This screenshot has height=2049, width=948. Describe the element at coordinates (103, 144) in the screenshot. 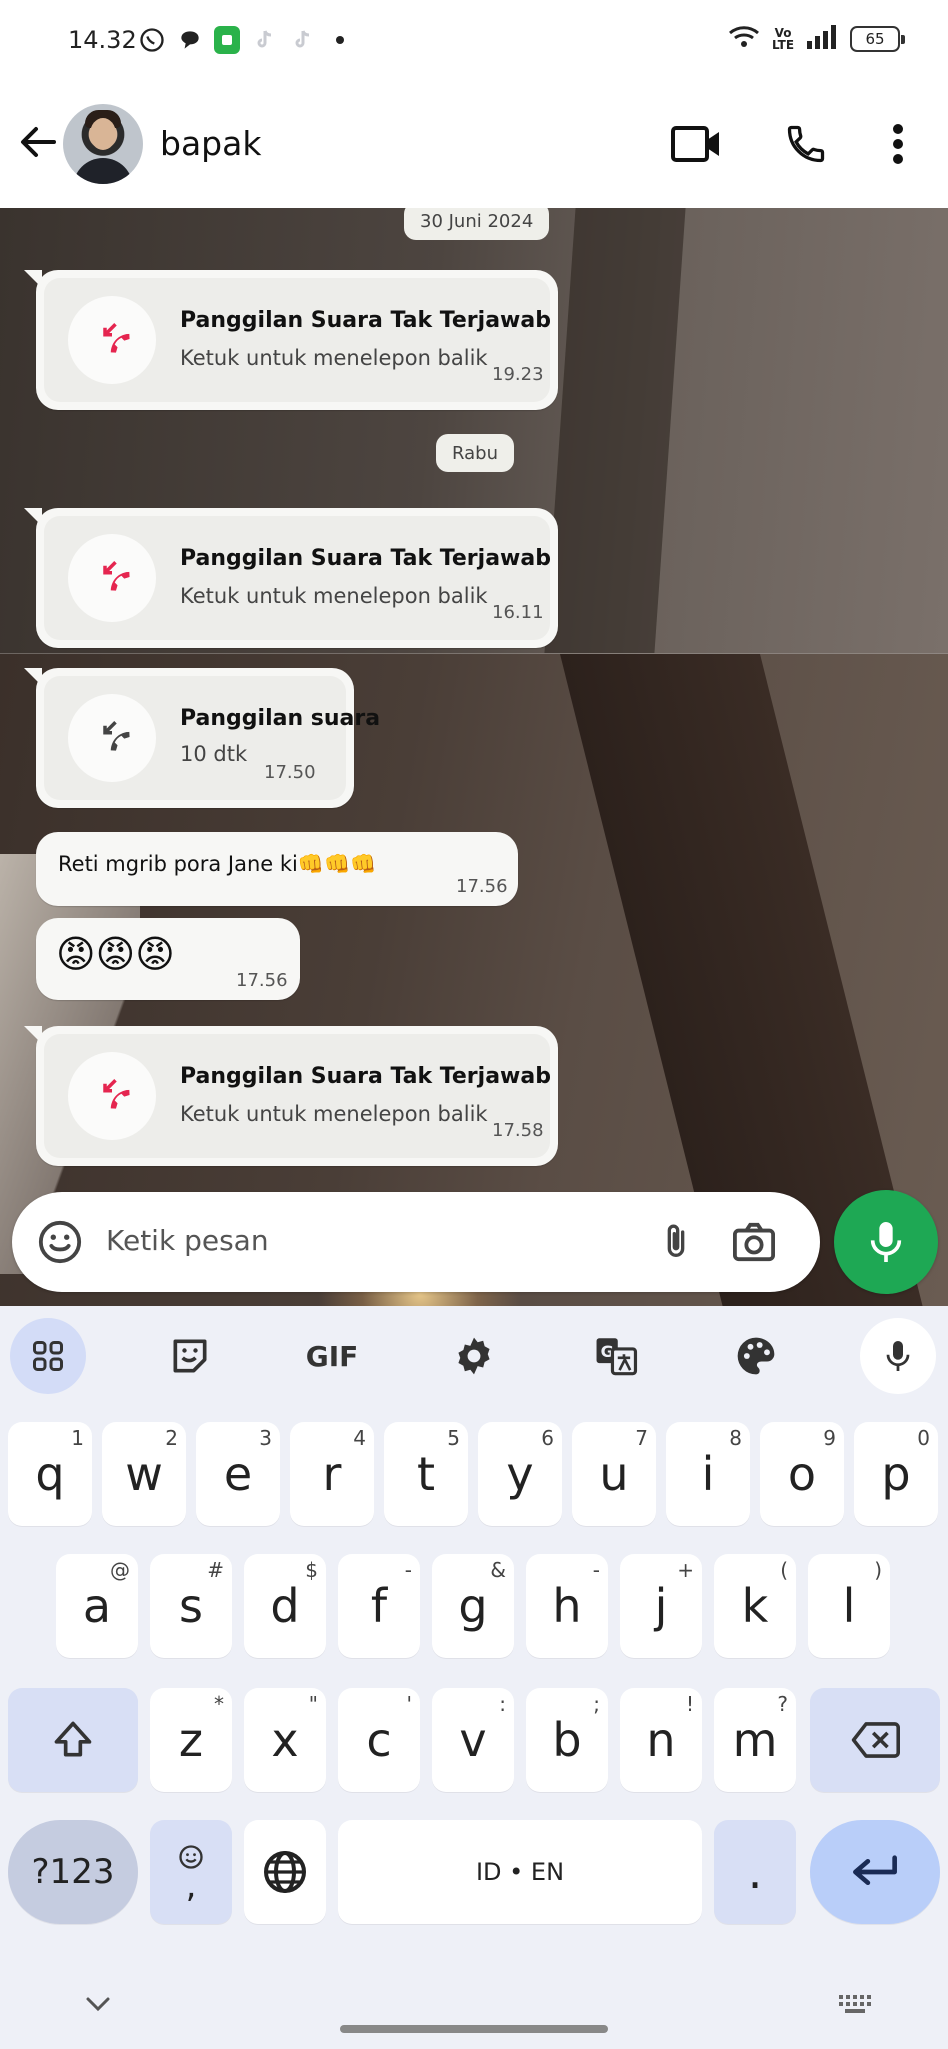

I see `contact-avatar` at that location.